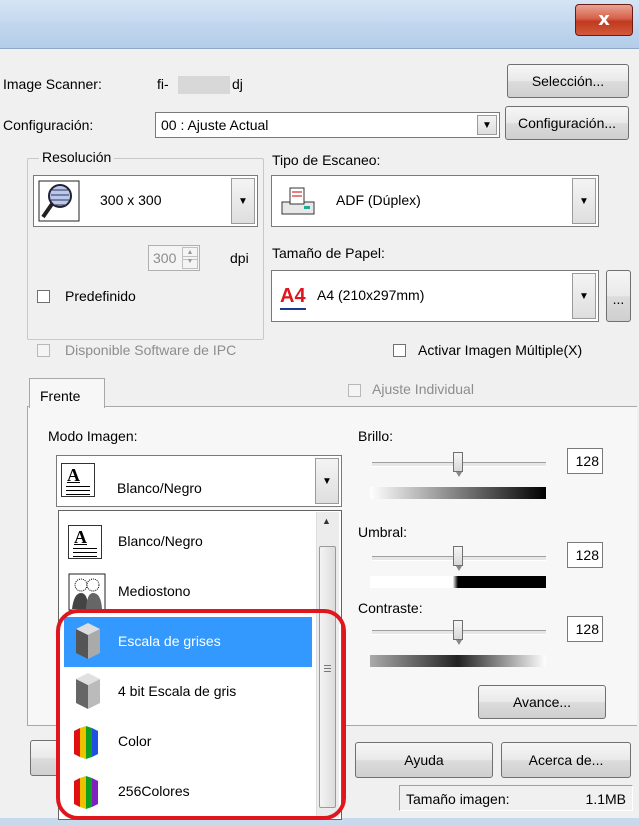 This screenshot has height=826, width=639. I want to click on scan-type-select: ADF (Dúplex) ▼, so click(435, 201).